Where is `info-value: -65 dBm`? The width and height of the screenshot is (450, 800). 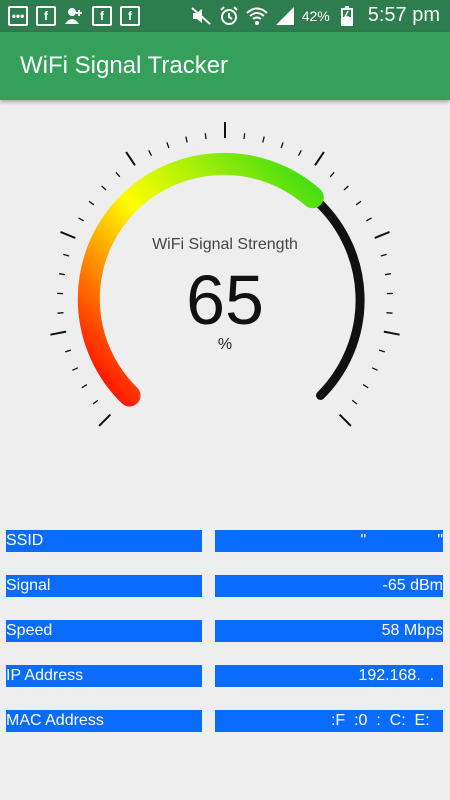 info-value: -65 dBm is located at coordinates (329, 586).